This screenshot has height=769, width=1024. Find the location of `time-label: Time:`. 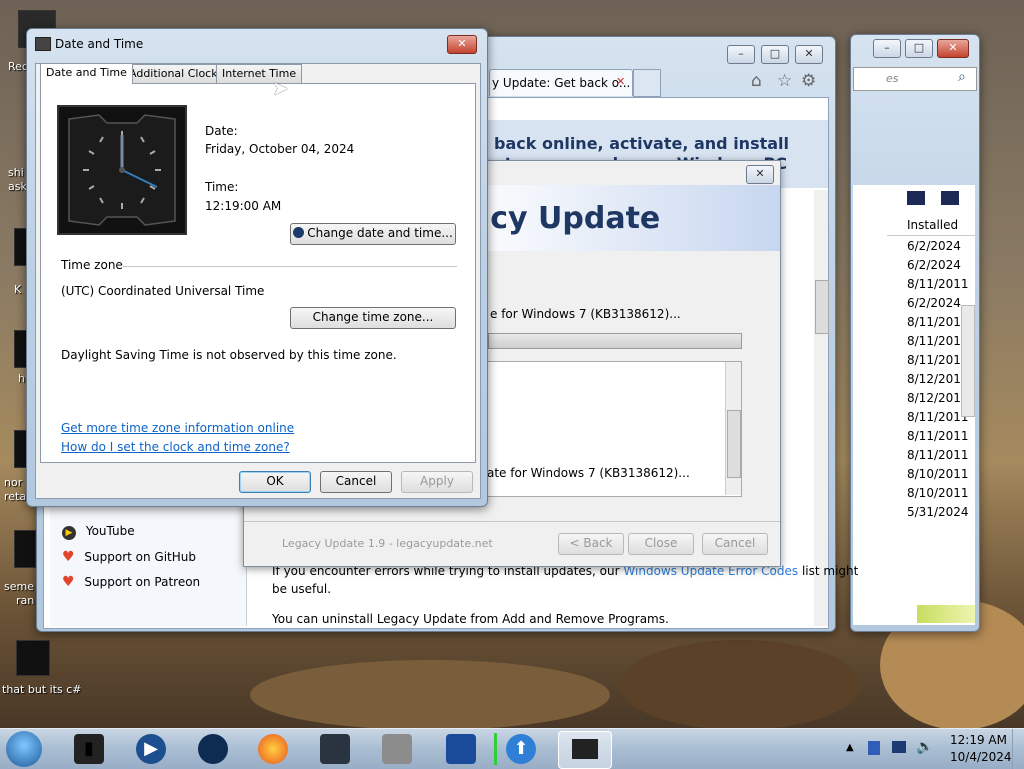

time-label: Time: is located at coordinates (222, 187).